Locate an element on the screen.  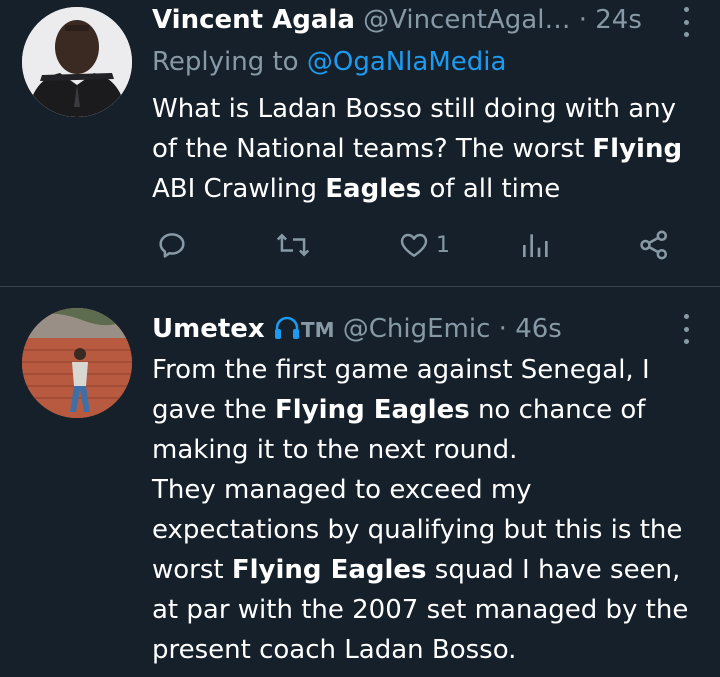
more-icon is located at coordinates (686, 329).